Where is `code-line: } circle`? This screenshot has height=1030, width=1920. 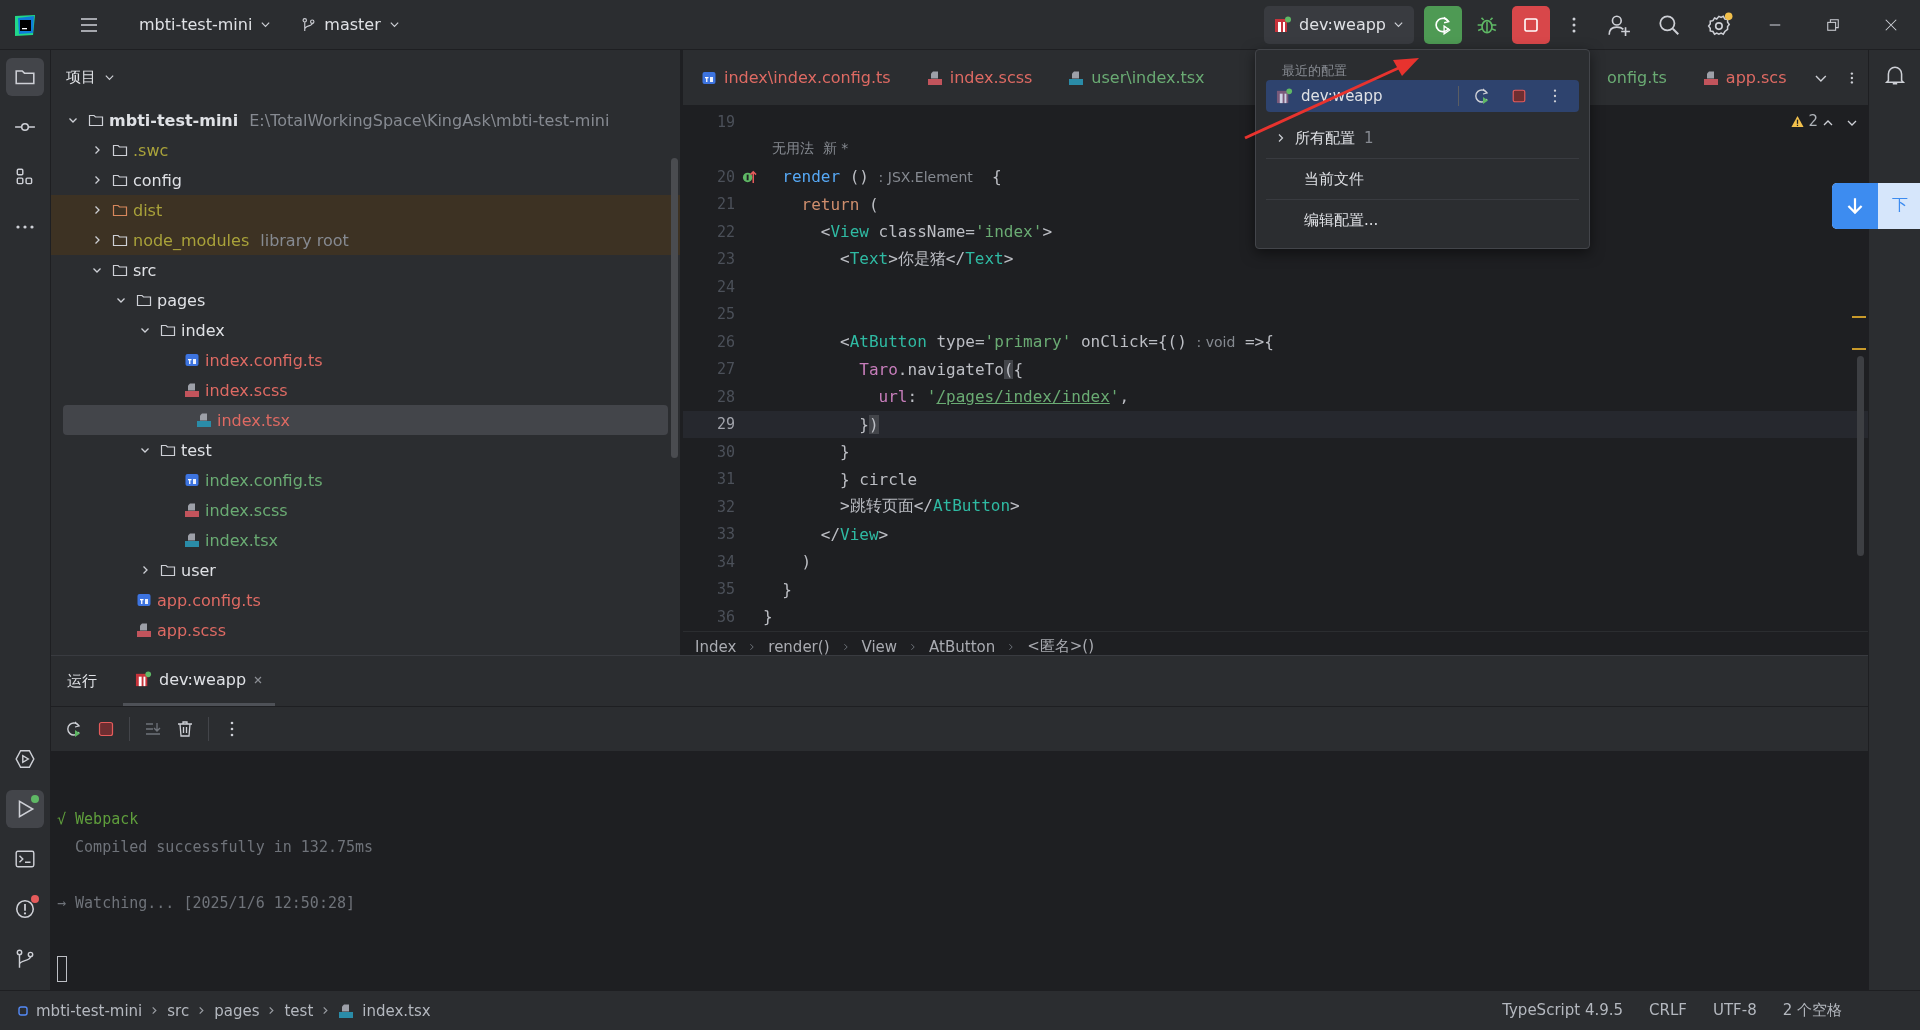 code-line: } circle is located at coordinates (878, 479).